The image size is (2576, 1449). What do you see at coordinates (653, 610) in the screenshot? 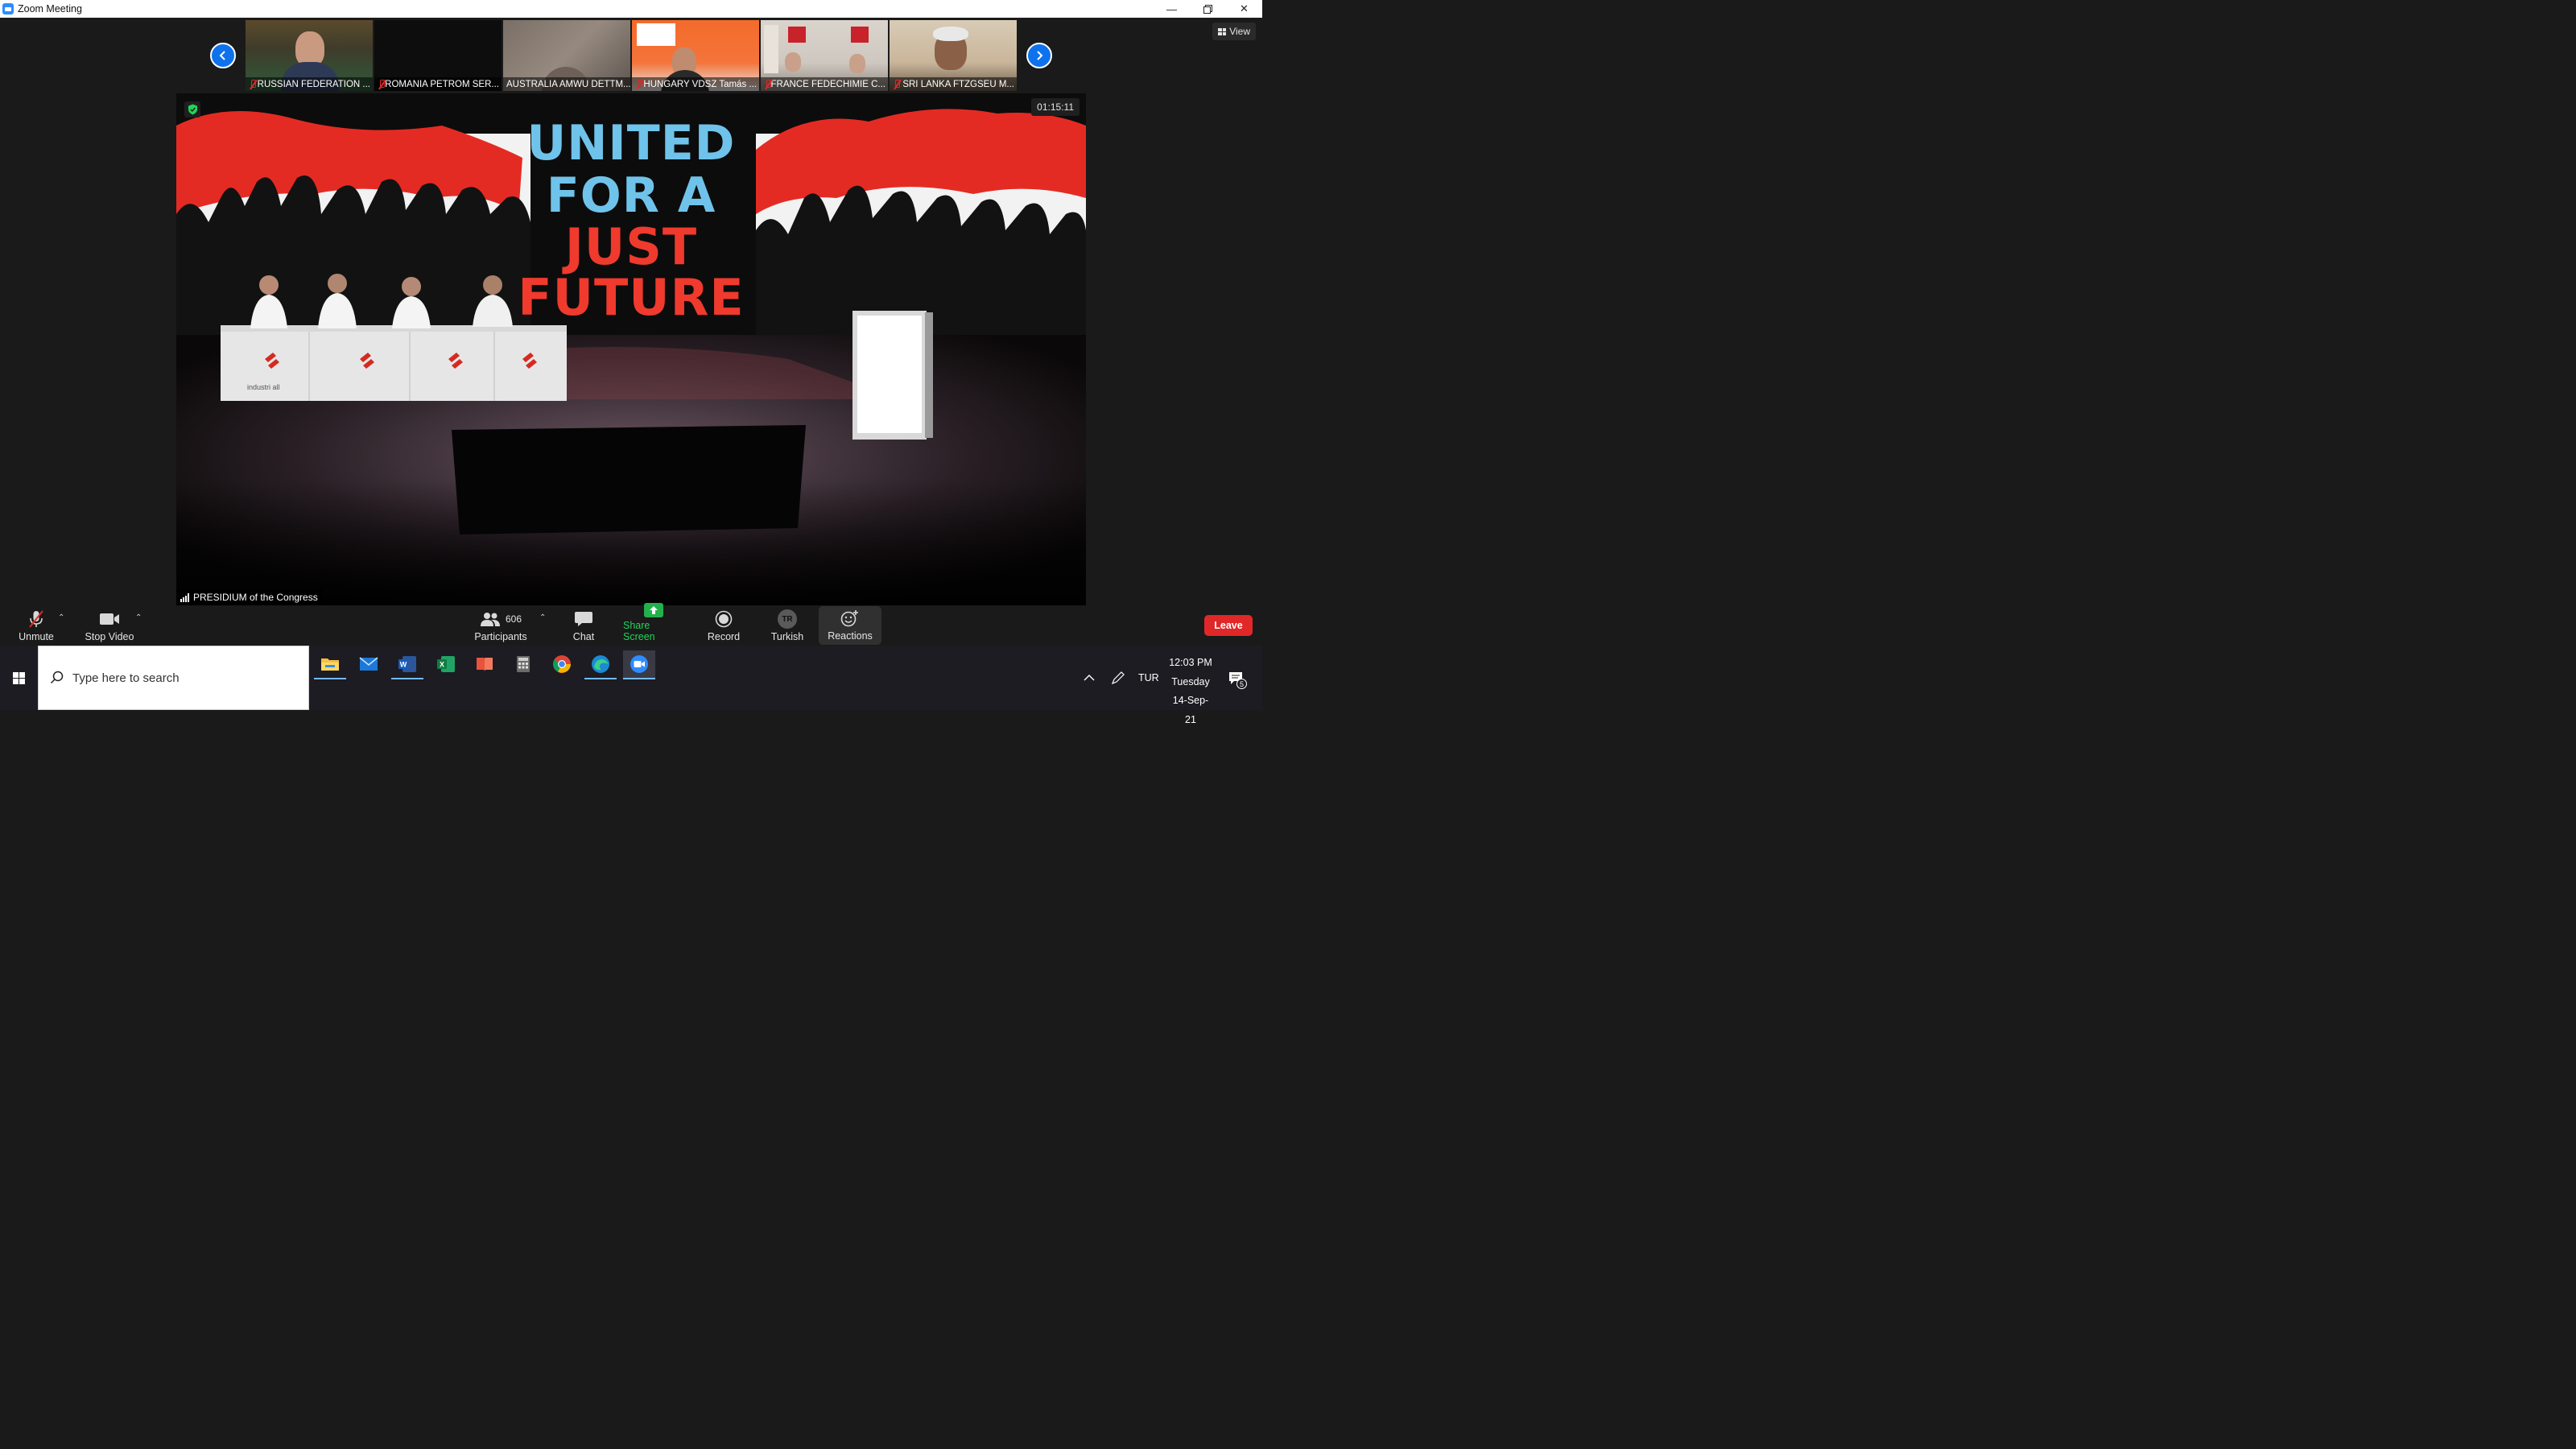
I see `share-screen-icon` at bounding box center [653, 610].